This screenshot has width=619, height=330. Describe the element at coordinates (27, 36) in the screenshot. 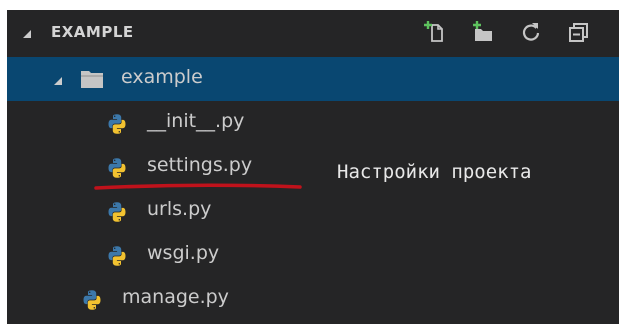

I see `collapse-triangle-icon` at that location.